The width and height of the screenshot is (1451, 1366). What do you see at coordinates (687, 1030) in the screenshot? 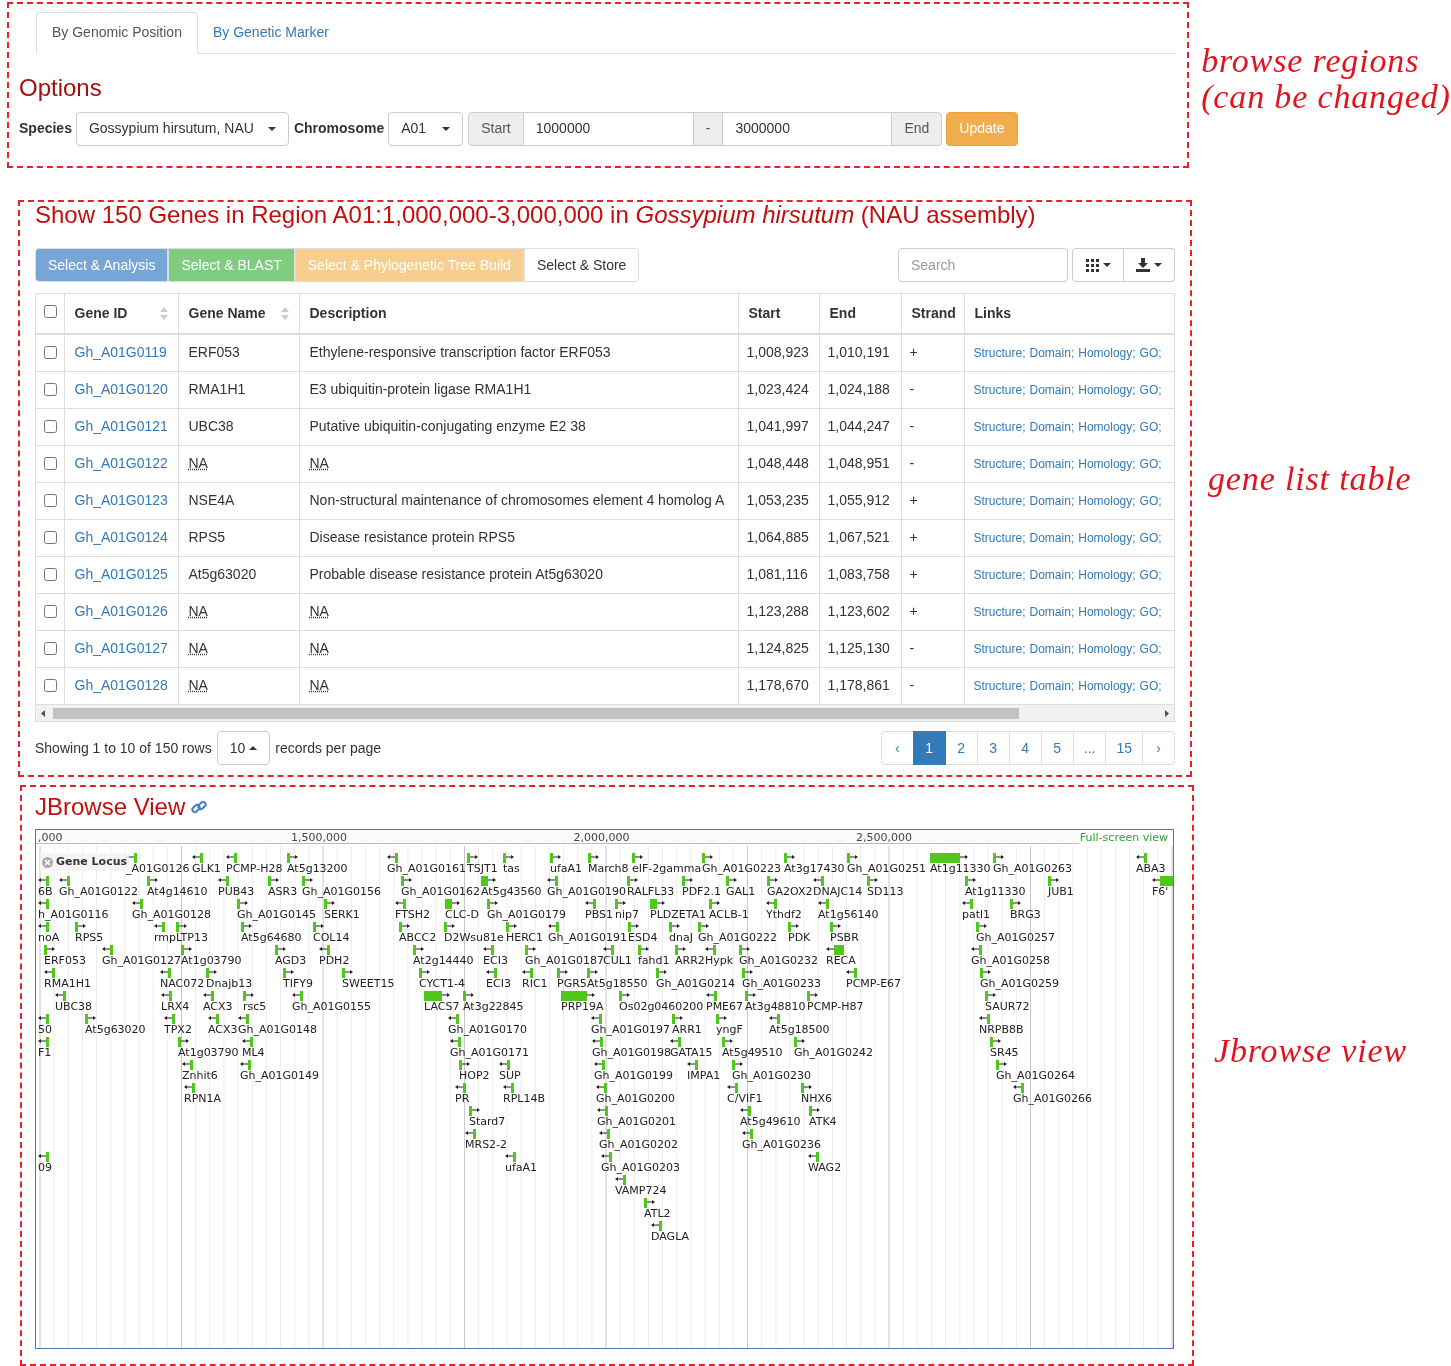
I see `feature-label: ARR1` at bounding box center [687, 1030].